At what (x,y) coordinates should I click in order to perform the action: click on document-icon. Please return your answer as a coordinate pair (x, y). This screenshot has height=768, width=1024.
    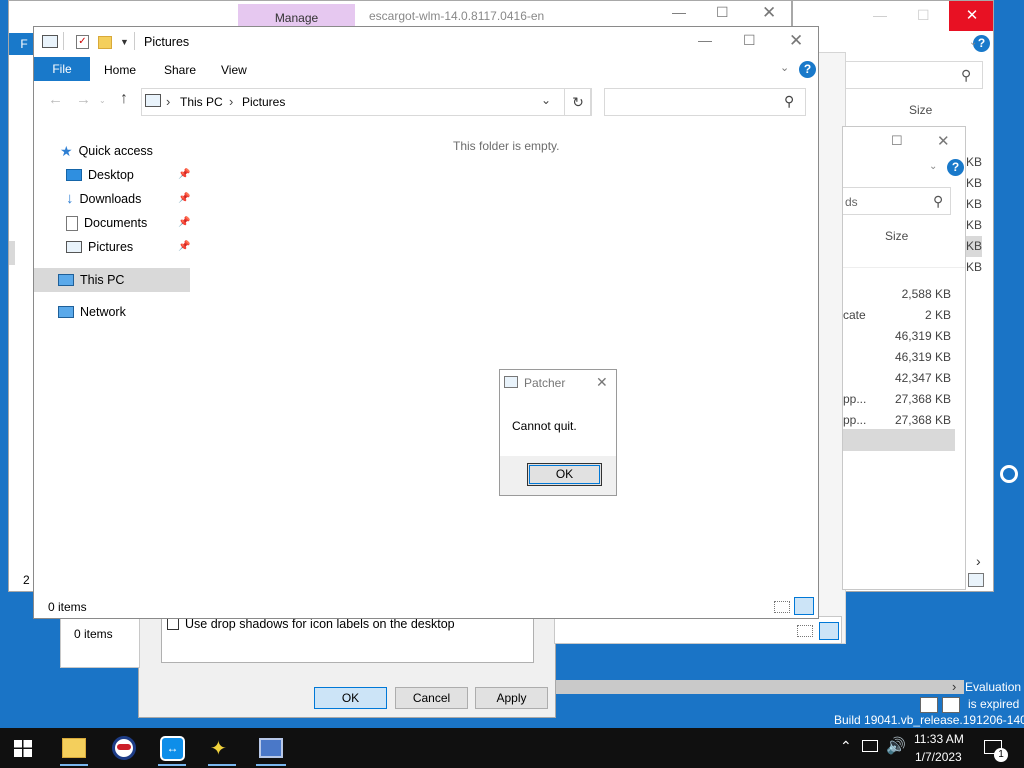
    Looking at the image, I should click on (72, 223).